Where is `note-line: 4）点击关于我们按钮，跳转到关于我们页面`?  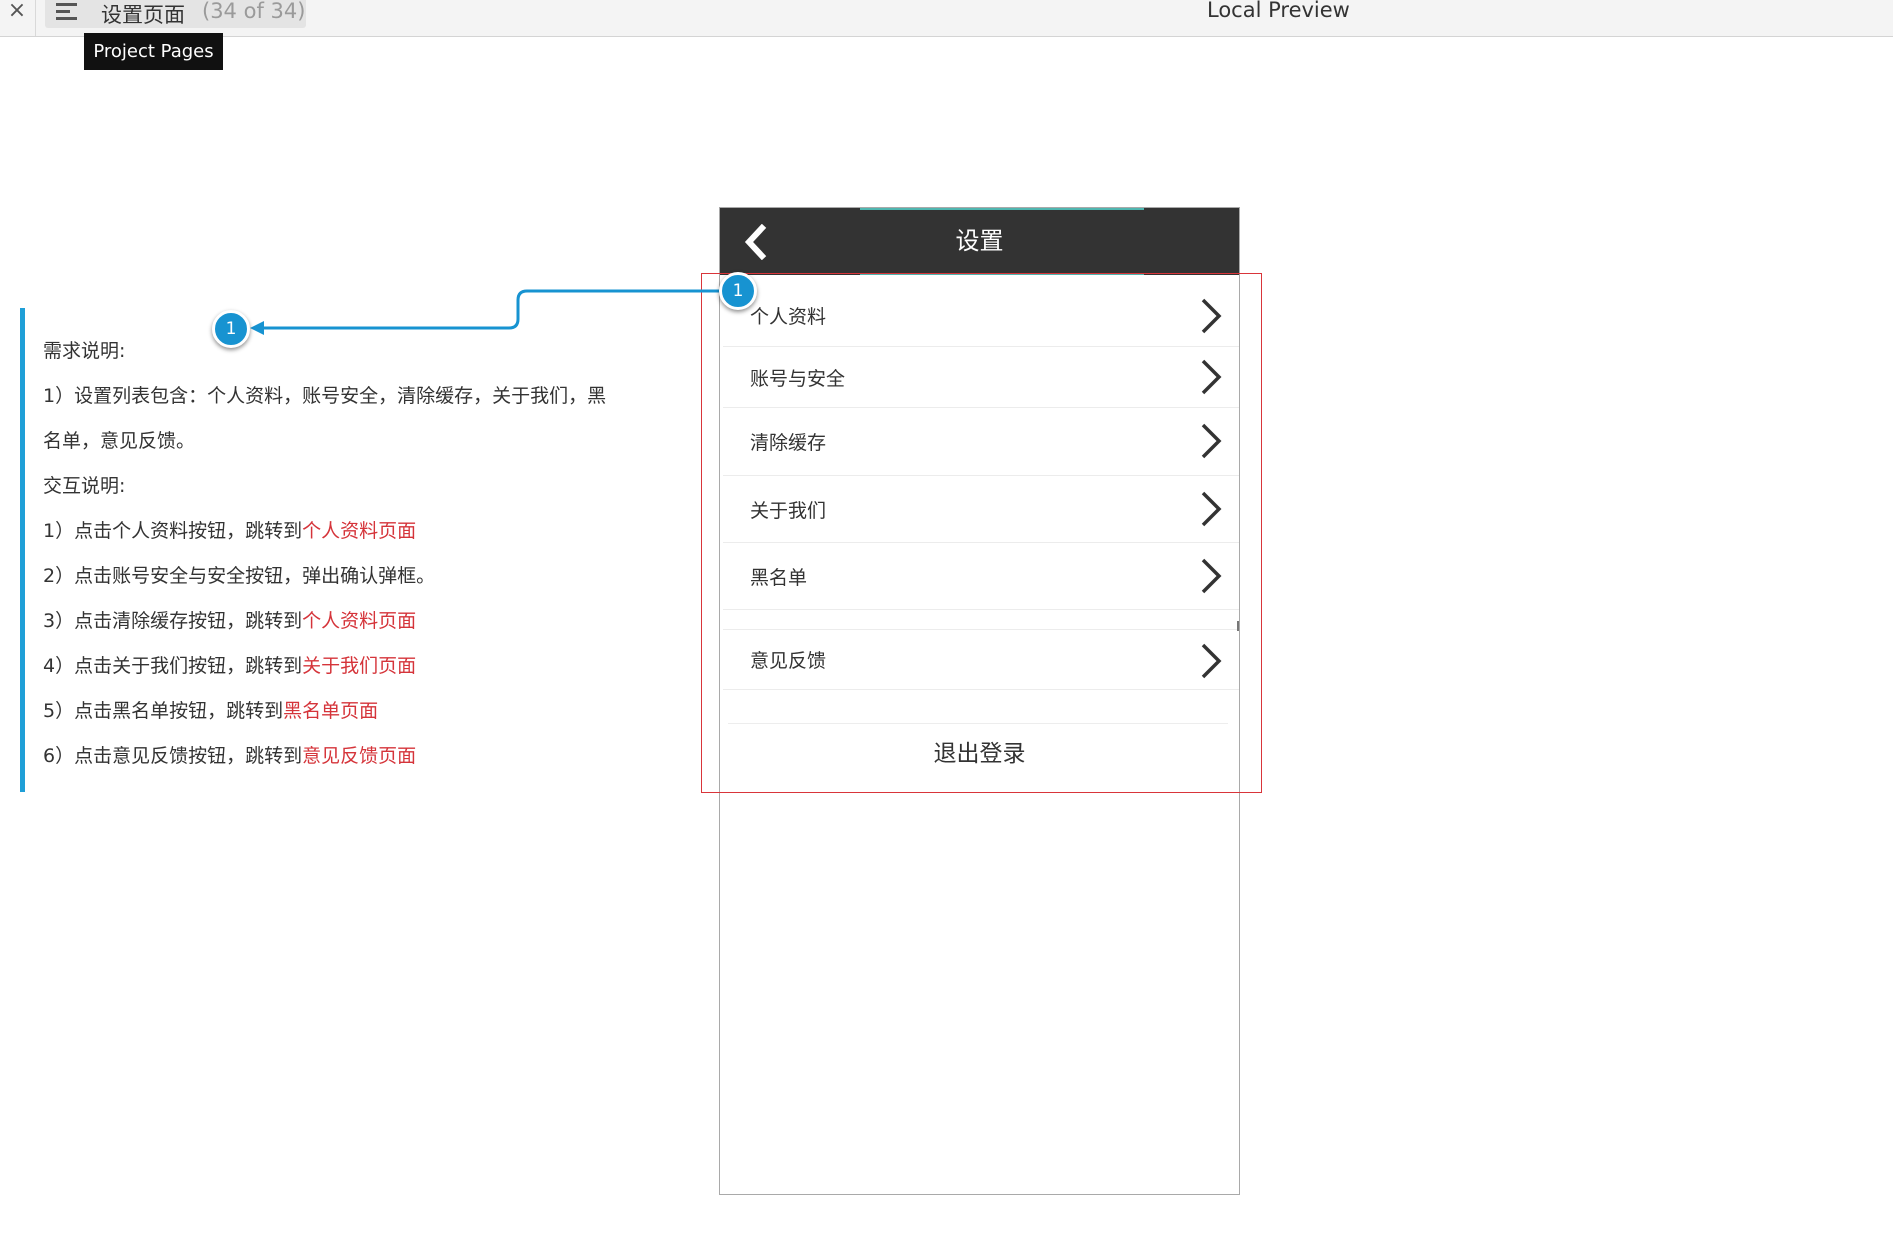 note-line: 4）点击关于我们按钮，跳转到关于我们页面 is located at coordinates (230, 666).